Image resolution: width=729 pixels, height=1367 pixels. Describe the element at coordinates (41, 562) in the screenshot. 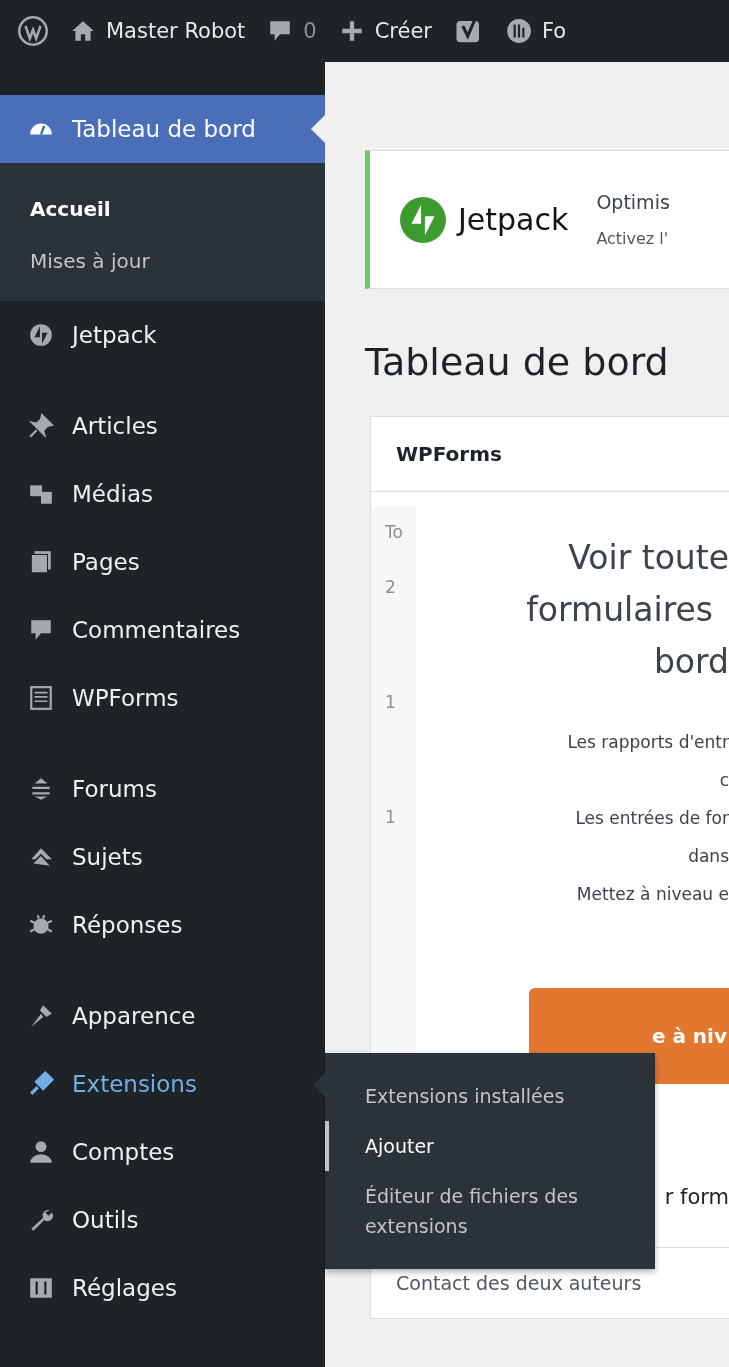

I see `pages-icon` at that location.